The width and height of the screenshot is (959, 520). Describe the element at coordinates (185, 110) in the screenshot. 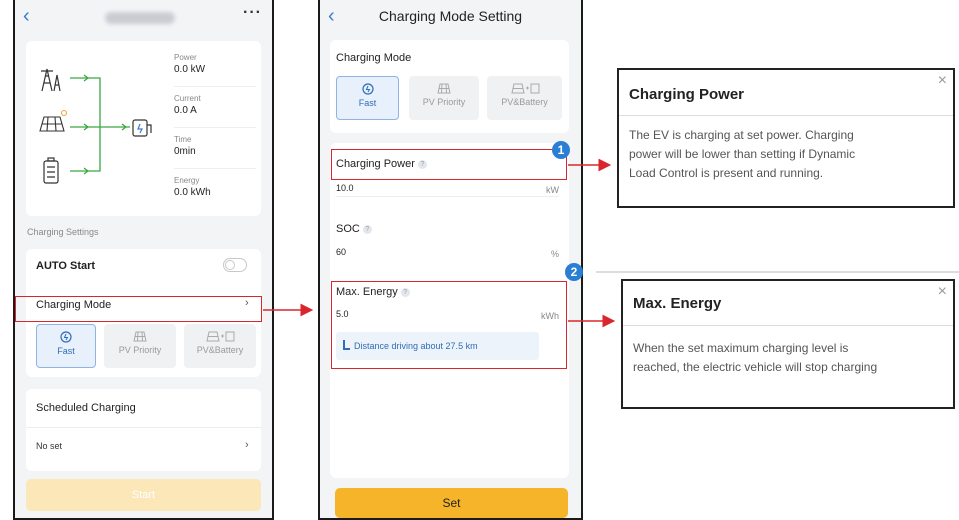

I see `stat-value: 0.0 A` at that location.